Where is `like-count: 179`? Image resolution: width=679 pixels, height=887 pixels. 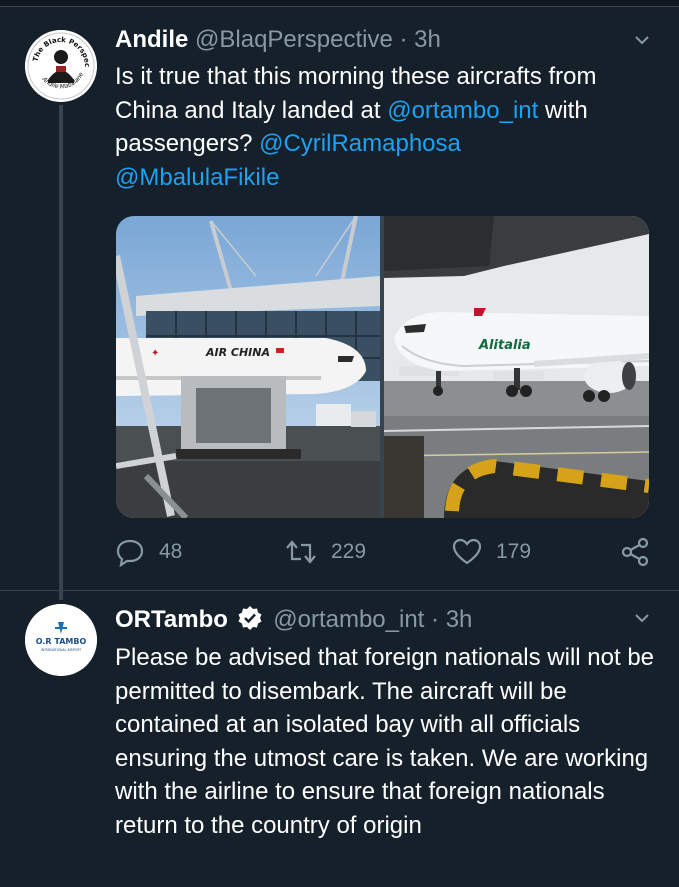 like-count: 179 is located at coordinates (514, 551).